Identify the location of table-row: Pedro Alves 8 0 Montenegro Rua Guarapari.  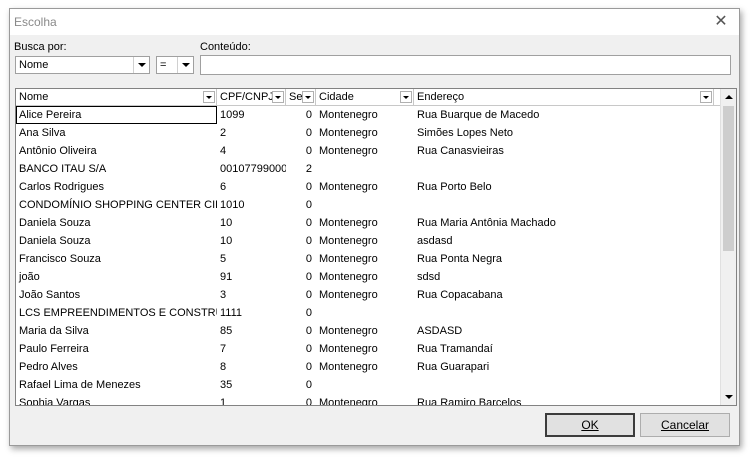
(368, 367).